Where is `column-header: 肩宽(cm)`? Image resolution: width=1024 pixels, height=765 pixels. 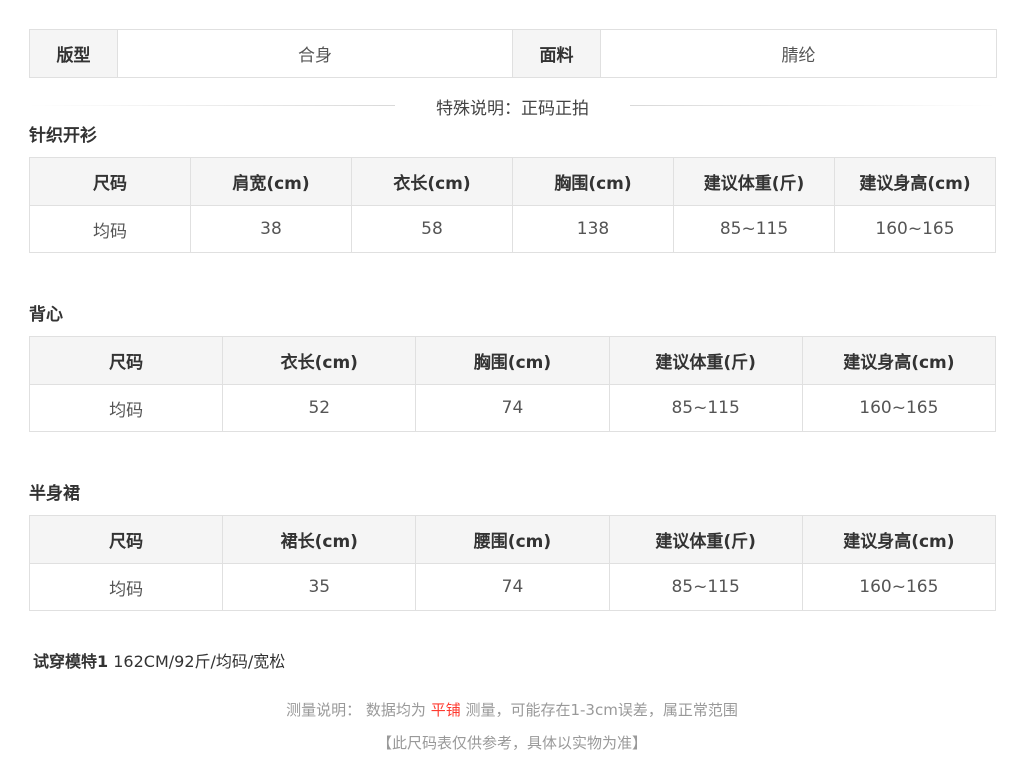 column-header: 肩宽(cm) is located at coordinates (271, 181).